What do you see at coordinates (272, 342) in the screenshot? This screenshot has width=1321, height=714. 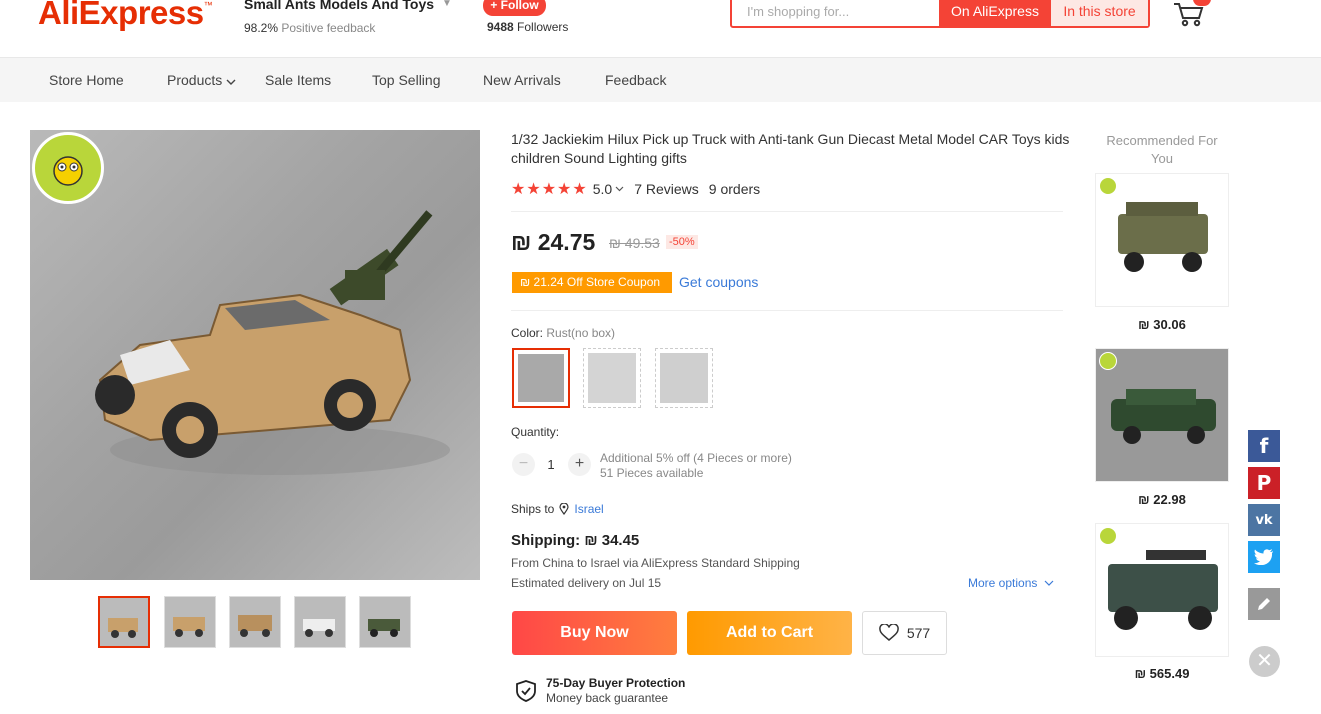 I see `truck-illustration` at bounding box center [272, 342].